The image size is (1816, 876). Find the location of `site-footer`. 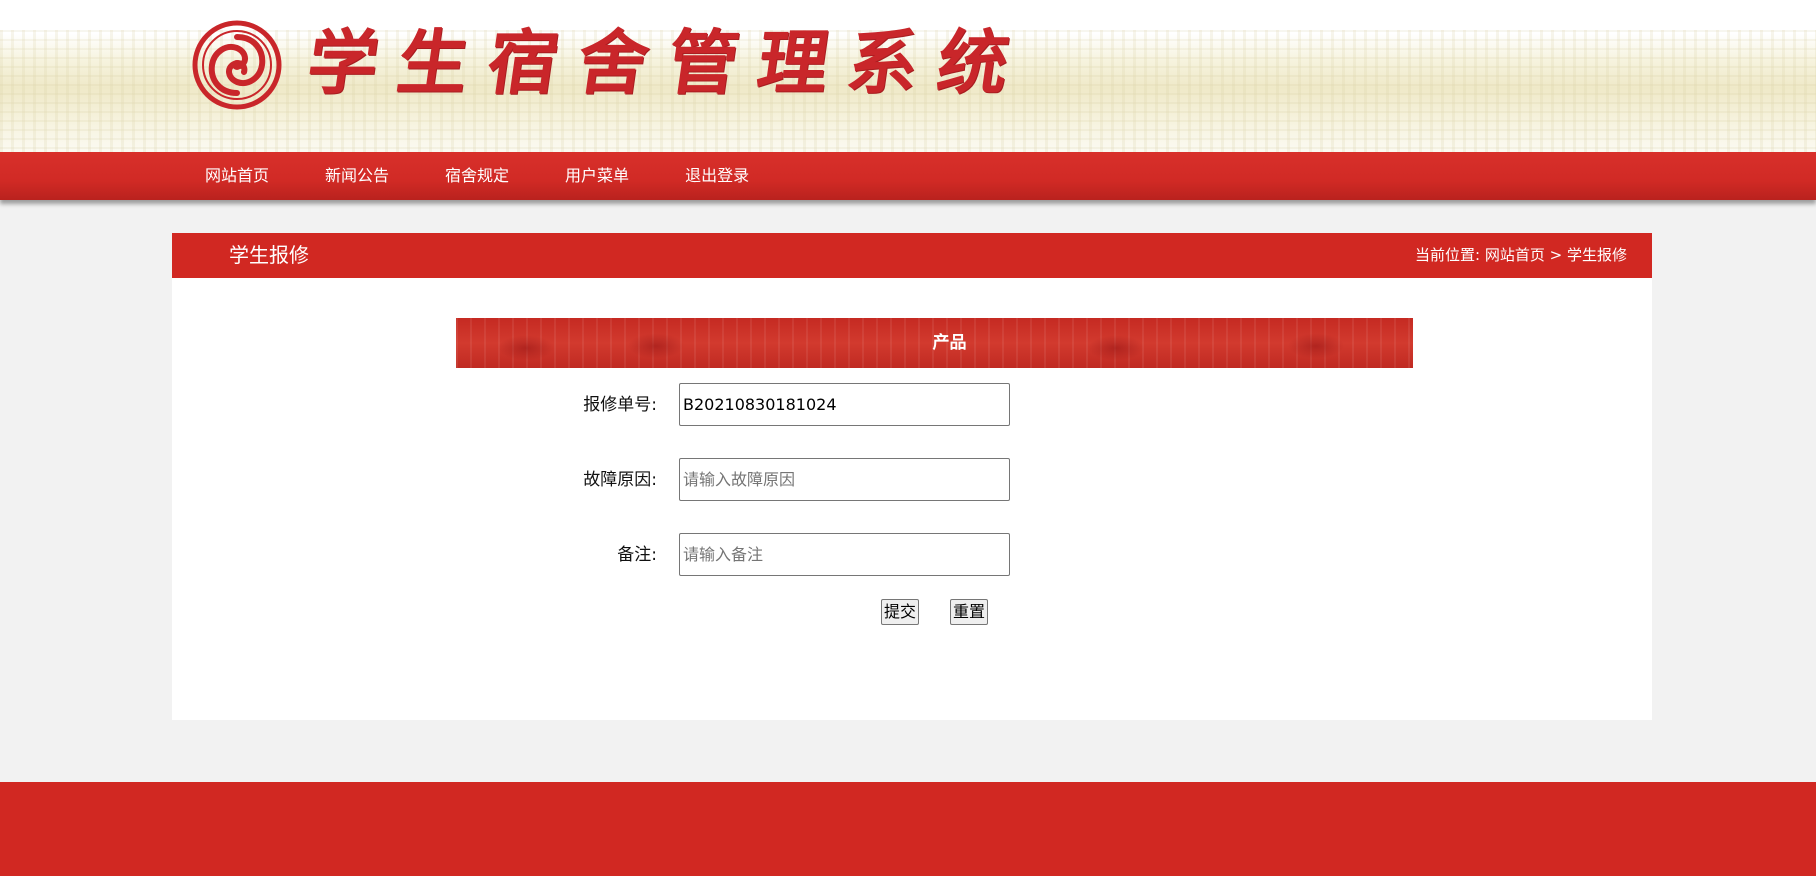

site-footer is located at coordinates (908, 829).